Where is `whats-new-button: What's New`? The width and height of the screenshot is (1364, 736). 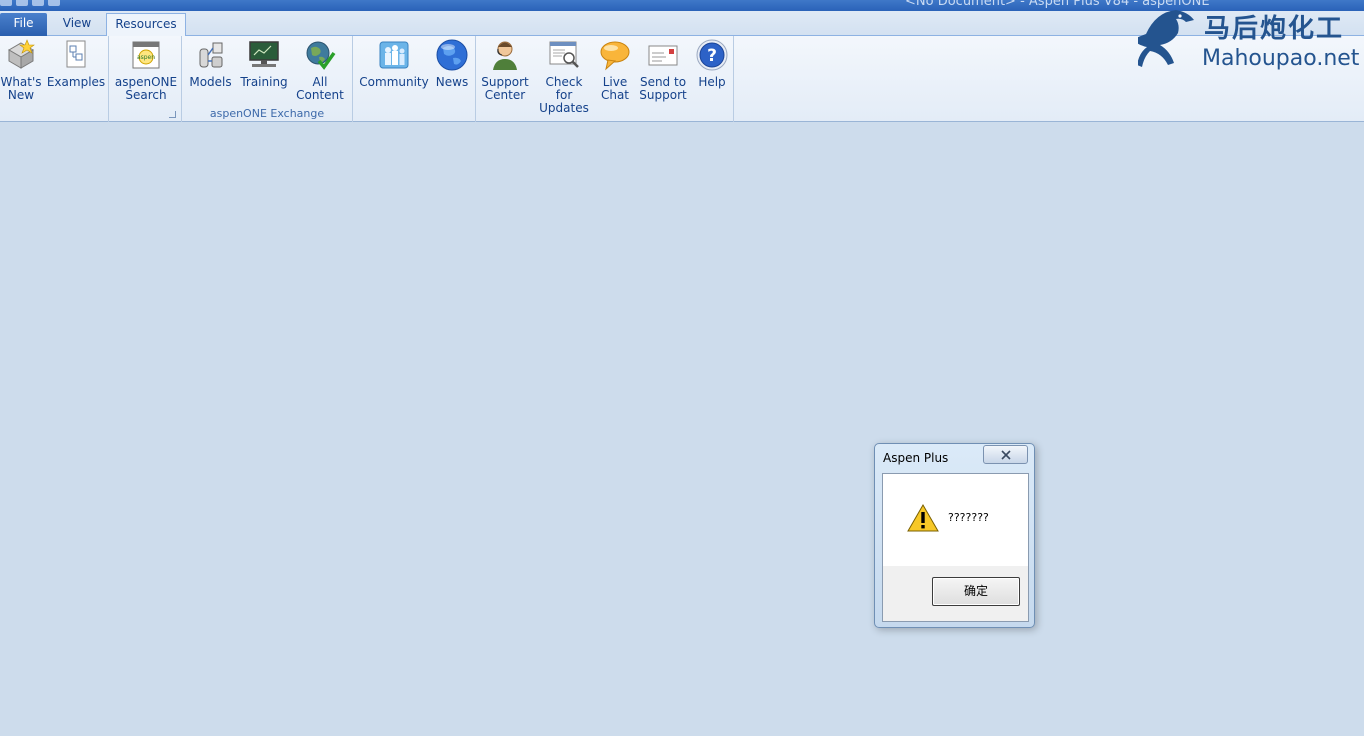
whats-new-button: What's New is located at coordinates (21, 70).